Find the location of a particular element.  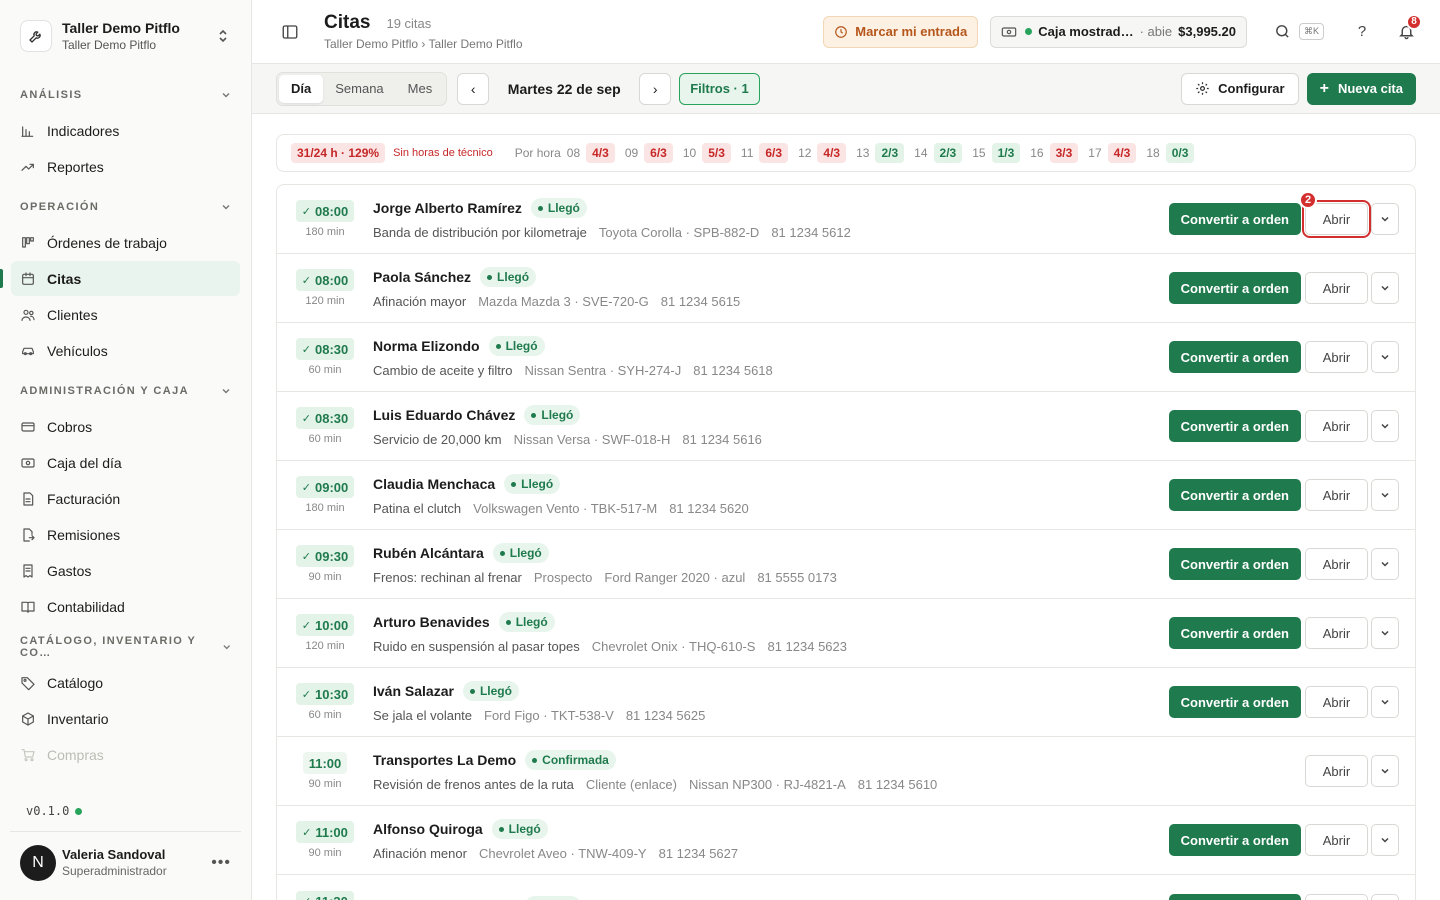

sidebar-toggle-icon is located at coordinates (290, 32).